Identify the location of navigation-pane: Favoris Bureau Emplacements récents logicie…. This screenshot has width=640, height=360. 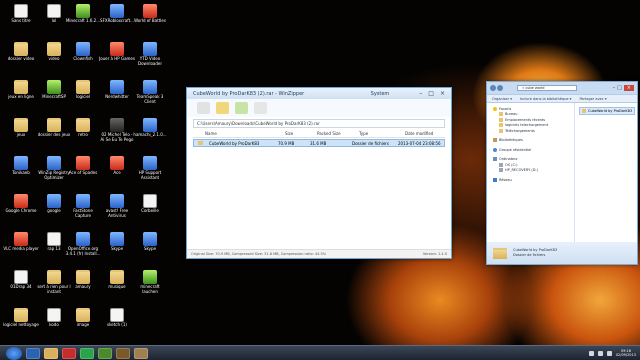
(531, 172).